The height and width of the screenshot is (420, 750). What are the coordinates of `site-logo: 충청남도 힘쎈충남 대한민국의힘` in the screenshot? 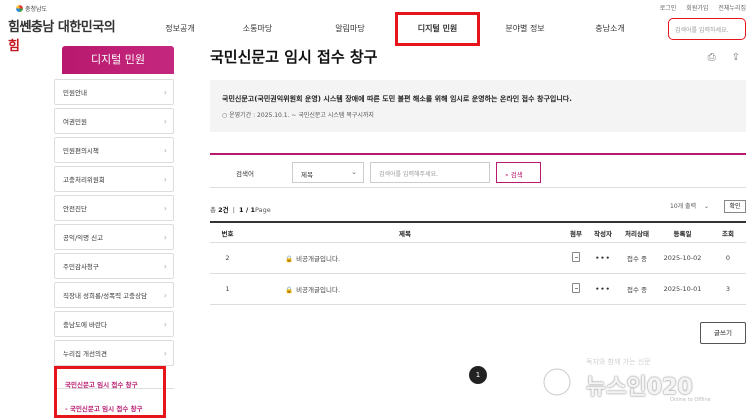 It's located at (63, 29).